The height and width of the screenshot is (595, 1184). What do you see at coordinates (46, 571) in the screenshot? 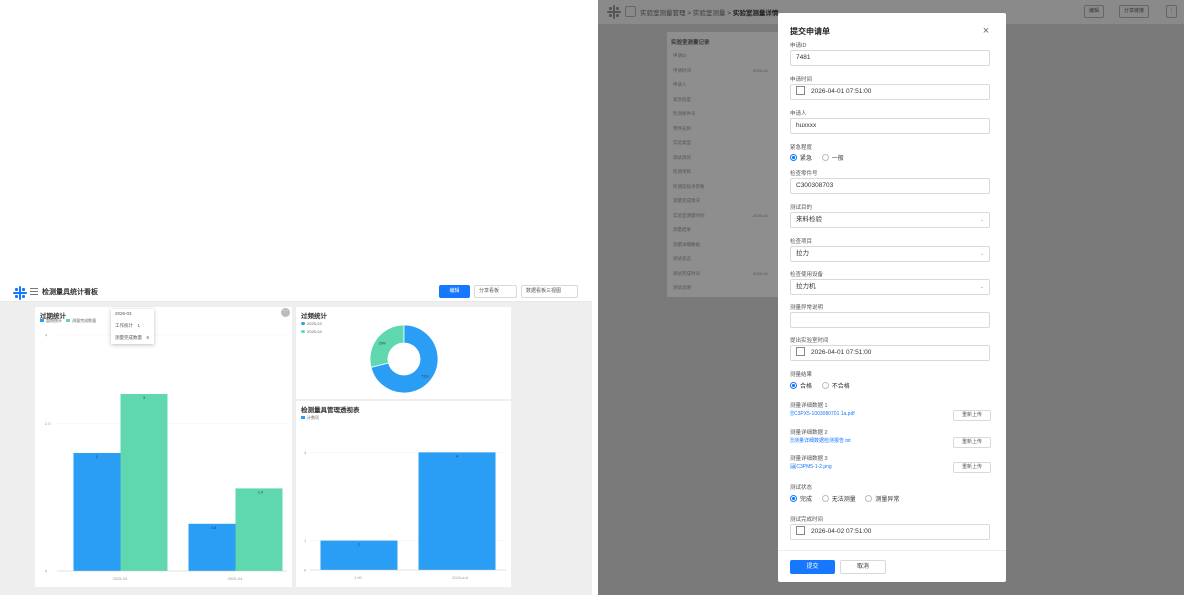
I see `y-tick-label: 0` at bounding box center [46, 571].